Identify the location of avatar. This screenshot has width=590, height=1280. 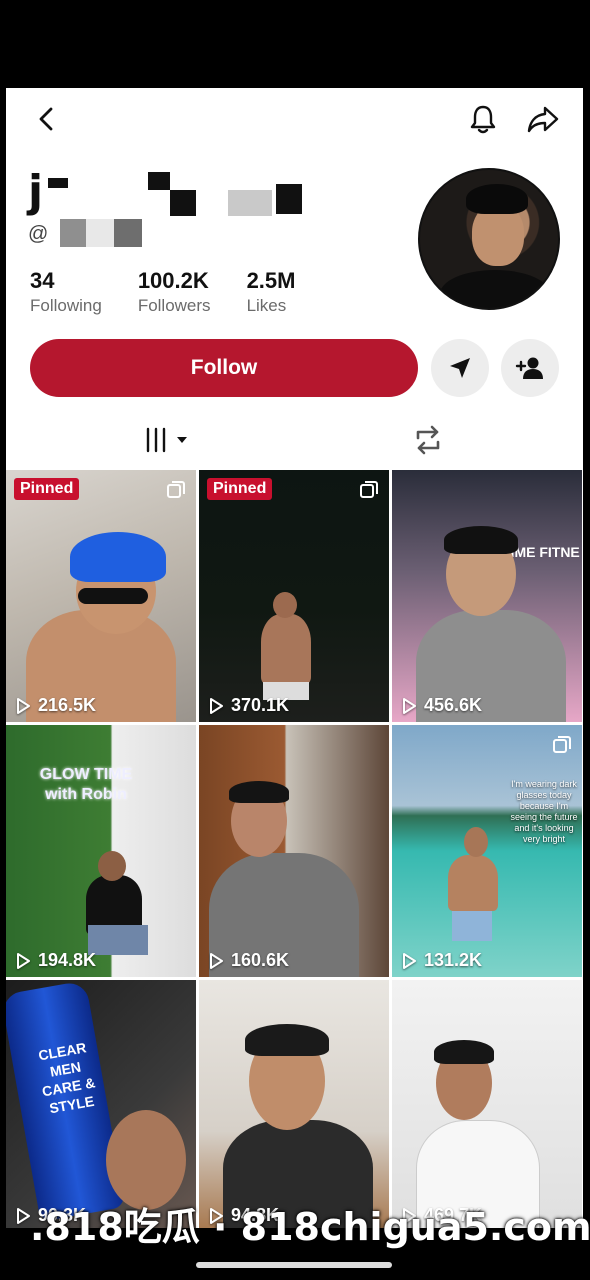
(489, 239).